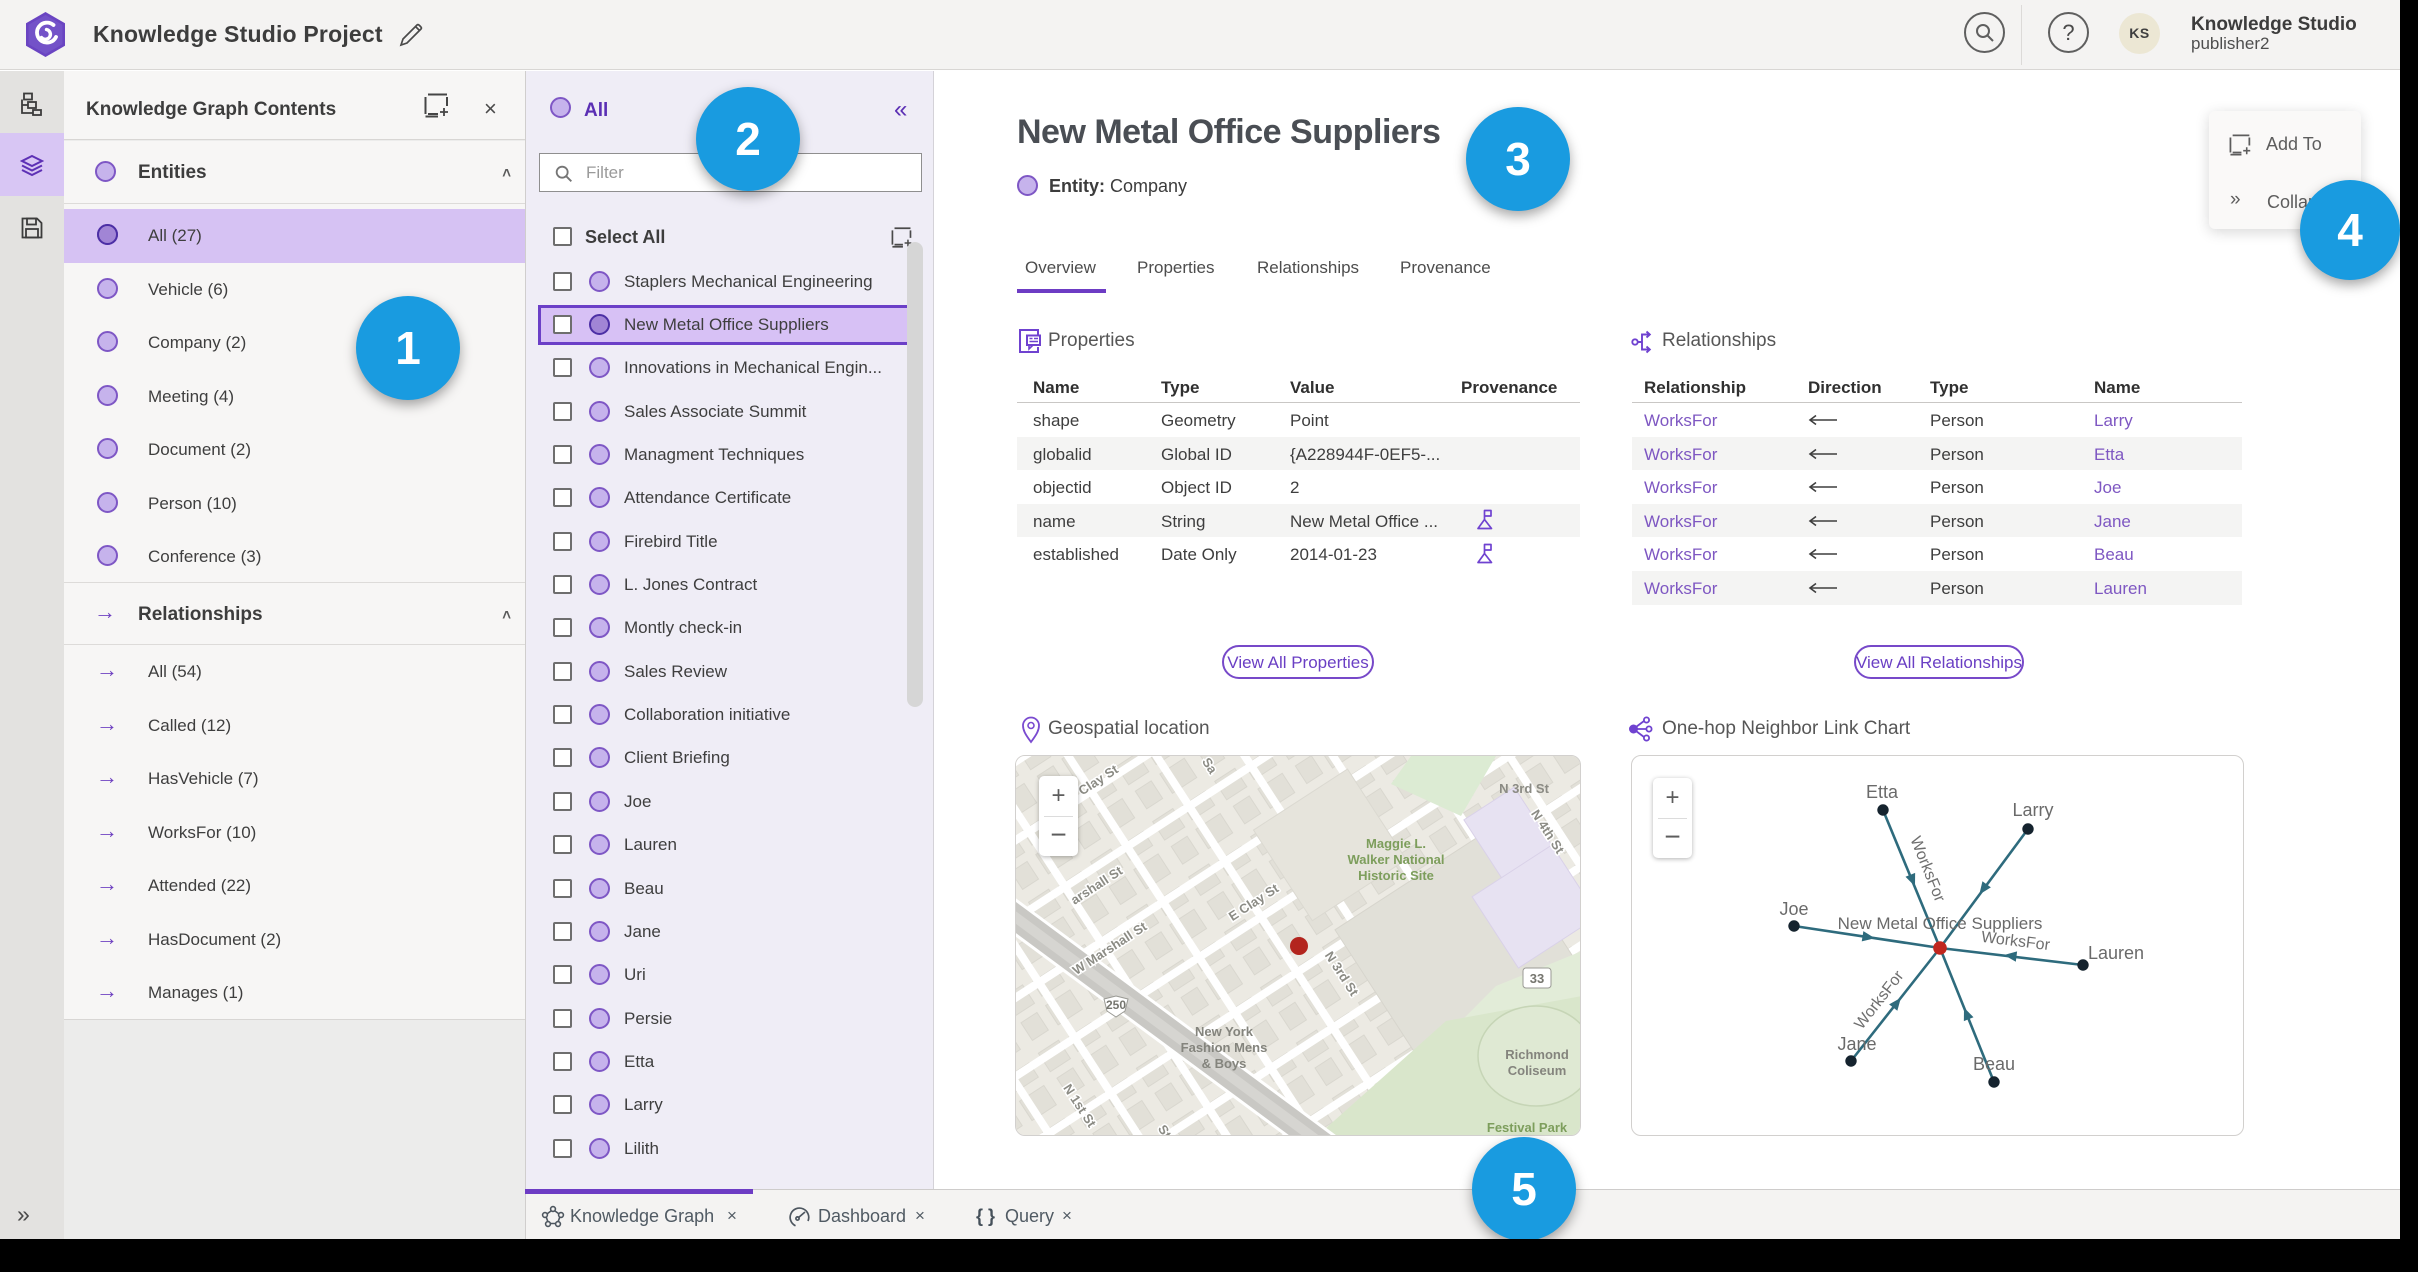  Describe the element at coordinates (1537, 978) in the screenshot. I see `svg-text: 33` at that location.